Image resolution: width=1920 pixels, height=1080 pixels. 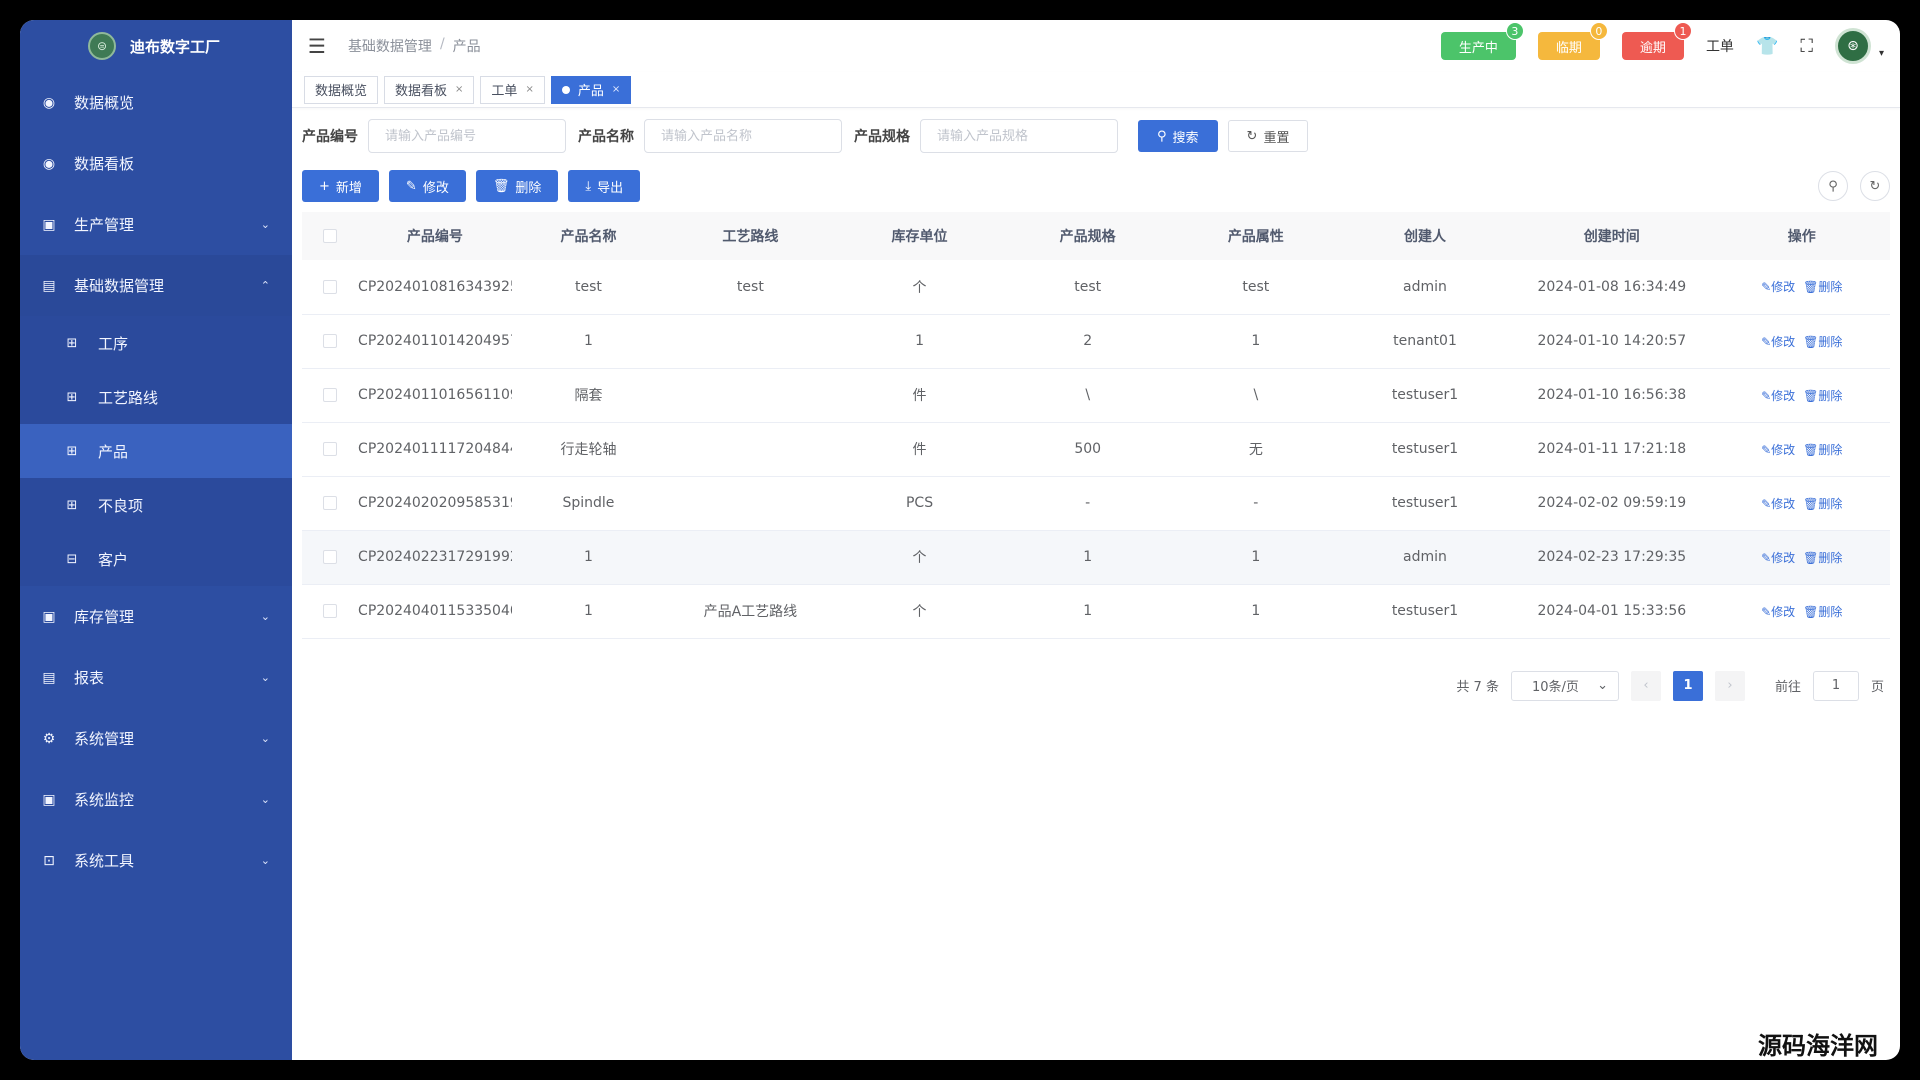 What do you see at coordinates (1612, 611) in the screenshot?
I see `cell-time: 2024-04-01 15:33:56` at bounding box center [1612, 611].